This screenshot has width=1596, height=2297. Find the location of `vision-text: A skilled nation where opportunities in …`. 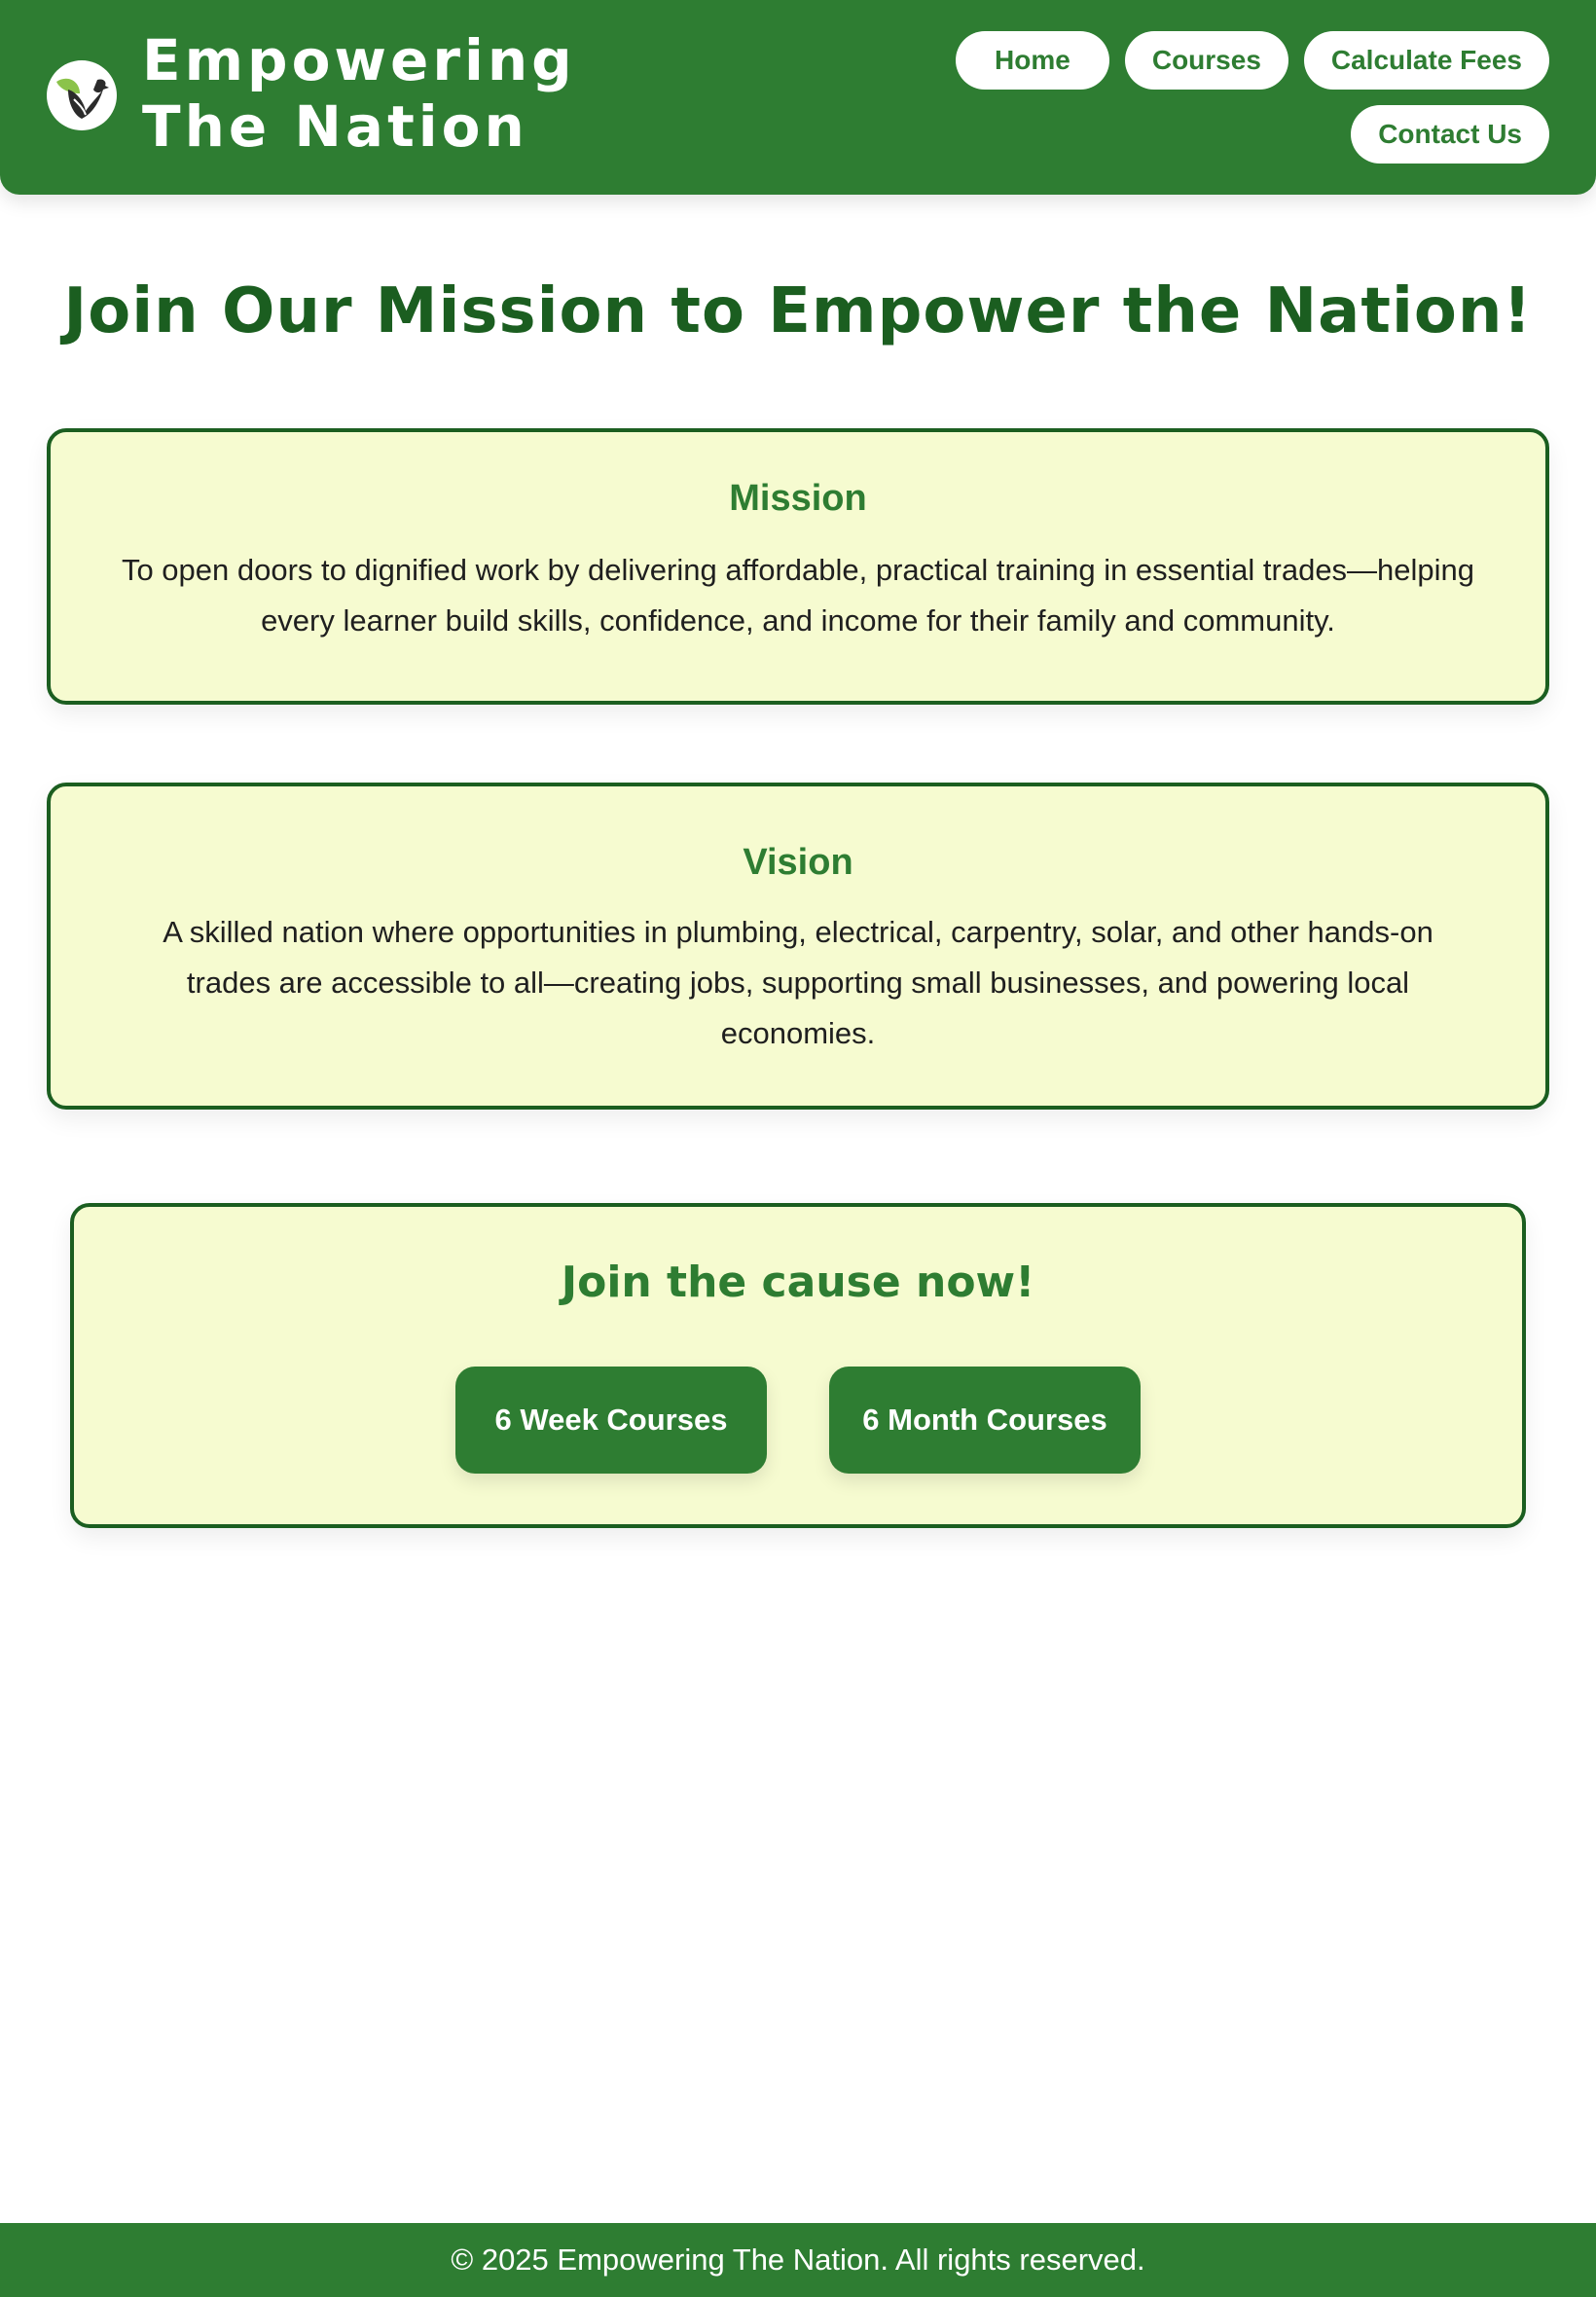

vision-text: A skilled nation where opportunities in … is located at coordinates (798, 983).